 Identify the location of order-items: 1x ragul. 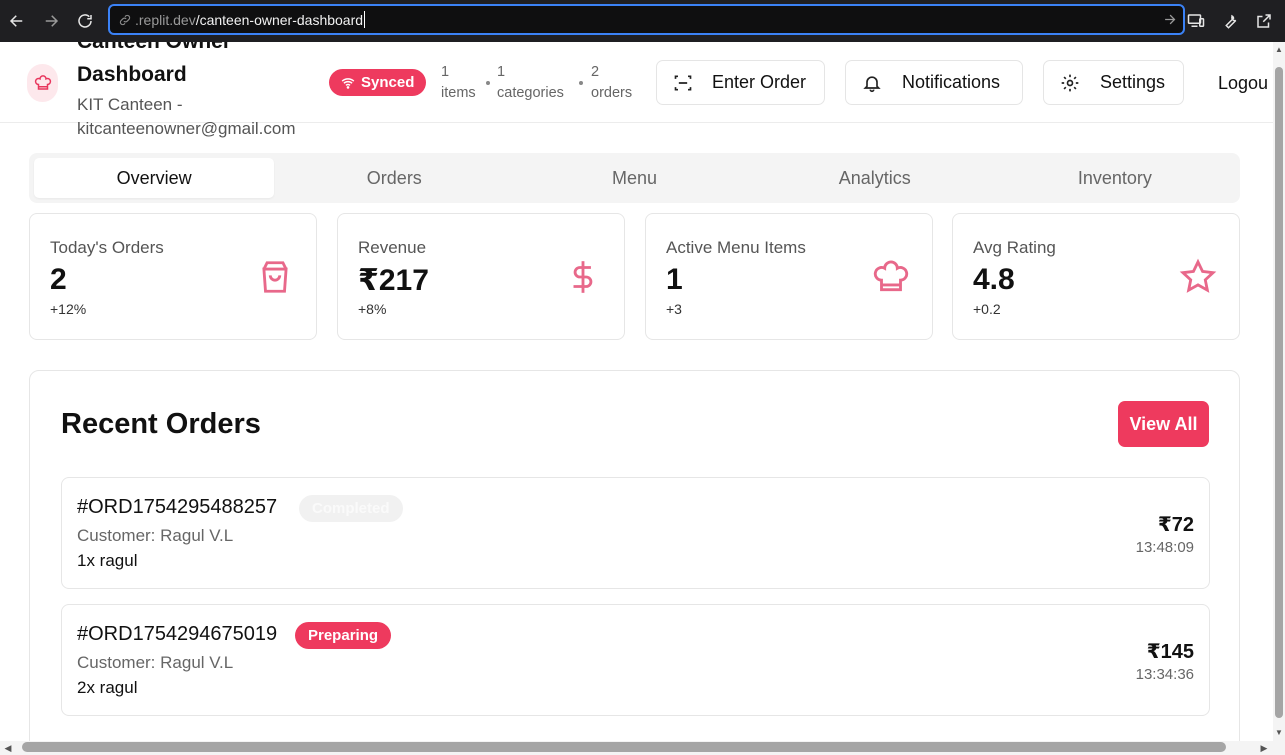
(107, 560).